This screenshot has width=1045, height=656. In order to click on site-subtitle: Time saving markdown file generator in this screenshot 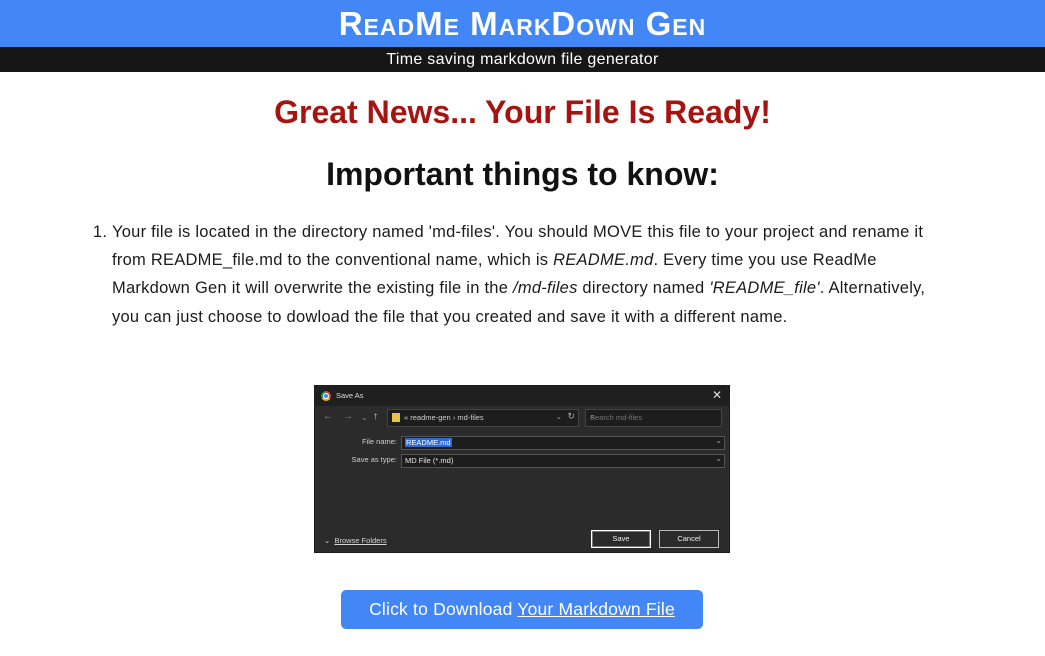, I will do `click(522, 59)`.